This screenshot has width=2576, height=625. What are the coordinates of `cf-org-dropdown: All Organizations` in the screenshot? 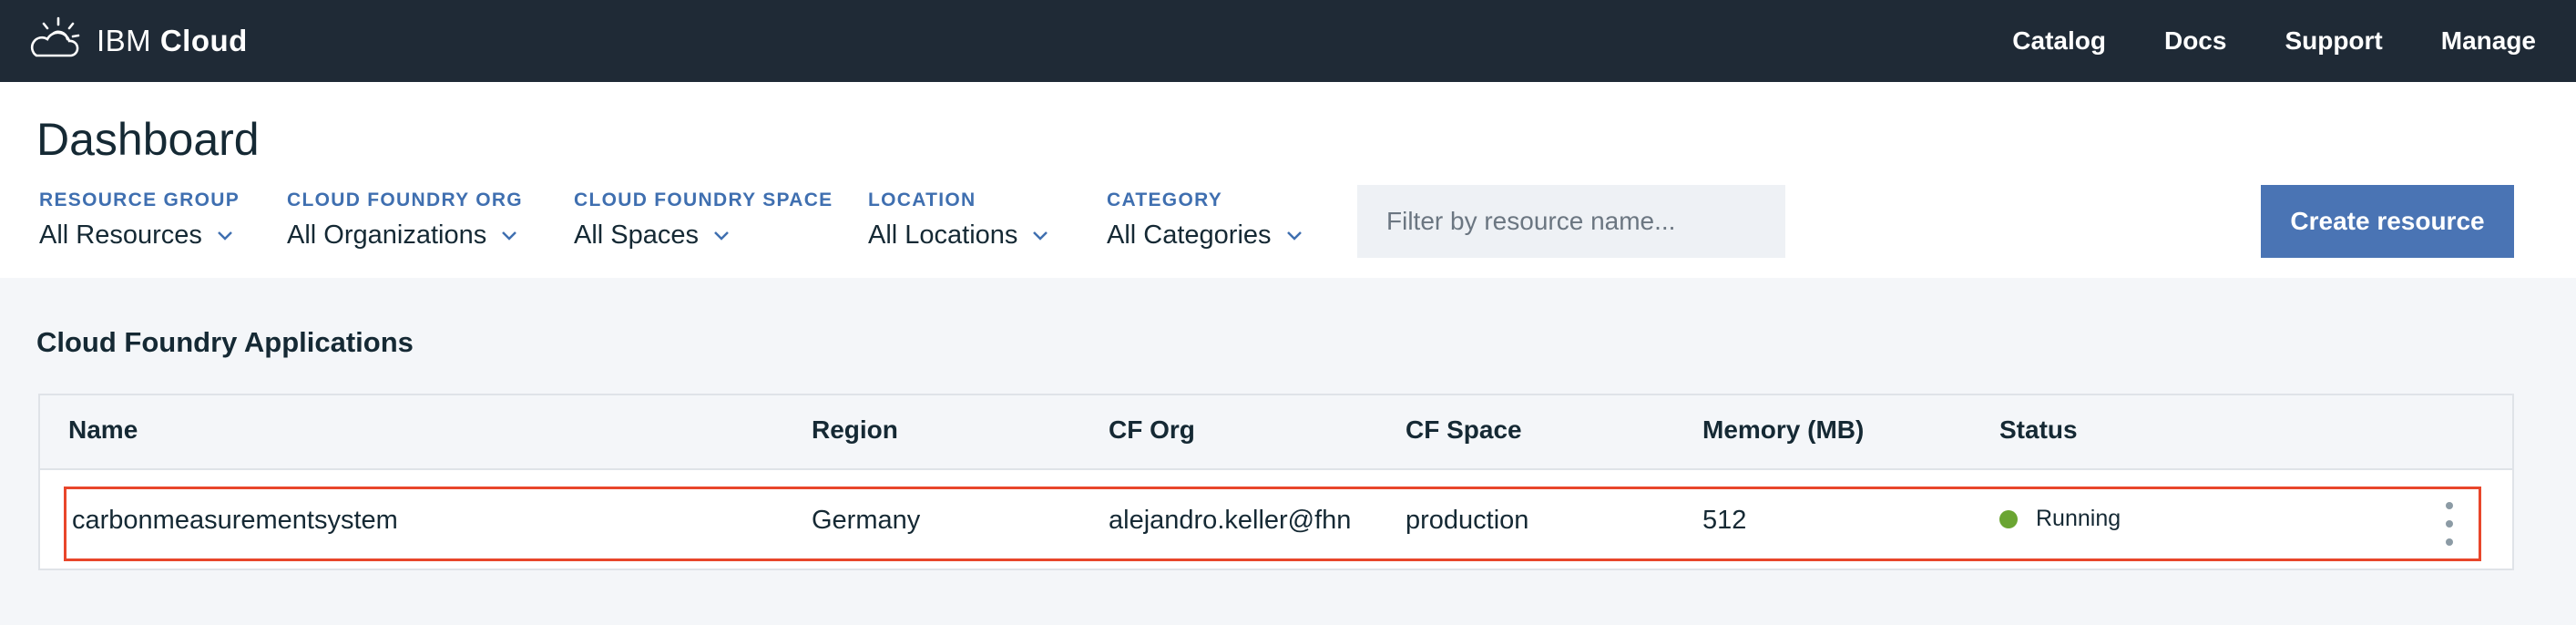 It's located at (405, 235).